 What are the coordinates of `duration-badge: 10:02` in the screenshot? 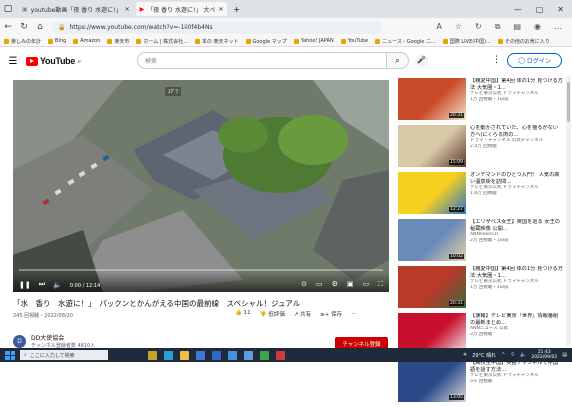 It's located at (456, 256).